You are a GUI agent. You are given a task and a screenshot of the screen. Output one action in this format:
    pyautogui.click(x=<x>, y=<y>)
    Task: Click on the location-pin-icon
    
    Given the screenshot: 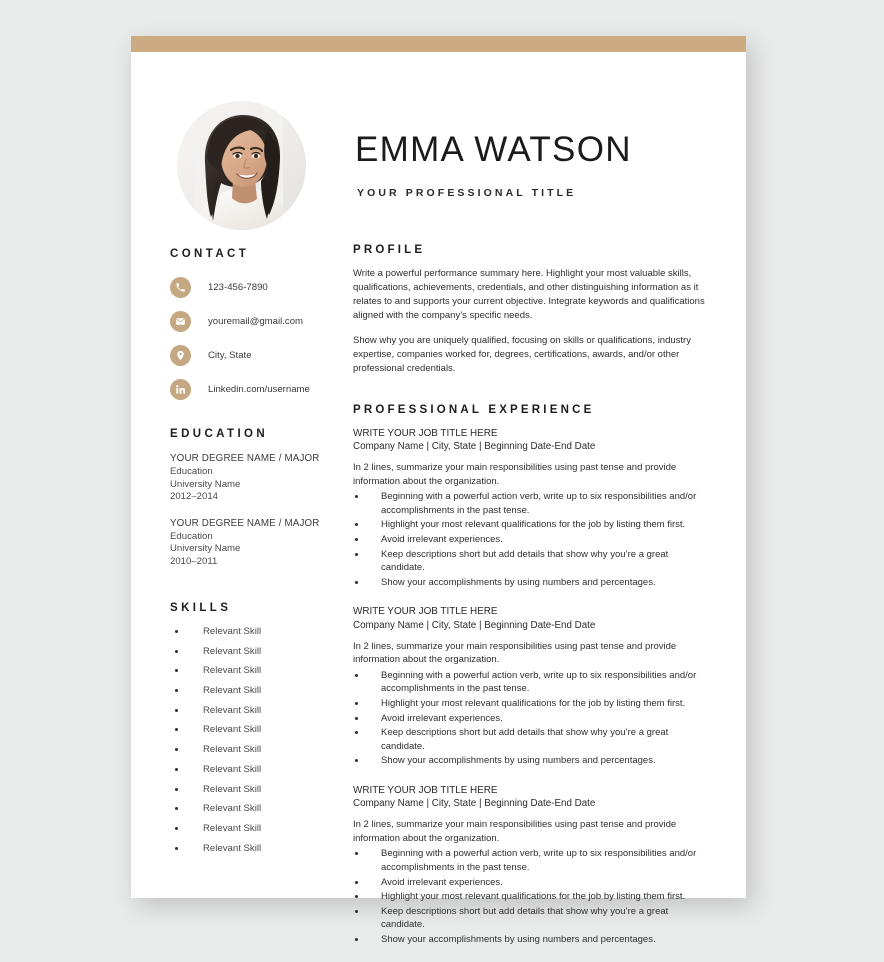 What is the action you would take?
    pyautogui.click(x=180, y=355)
    